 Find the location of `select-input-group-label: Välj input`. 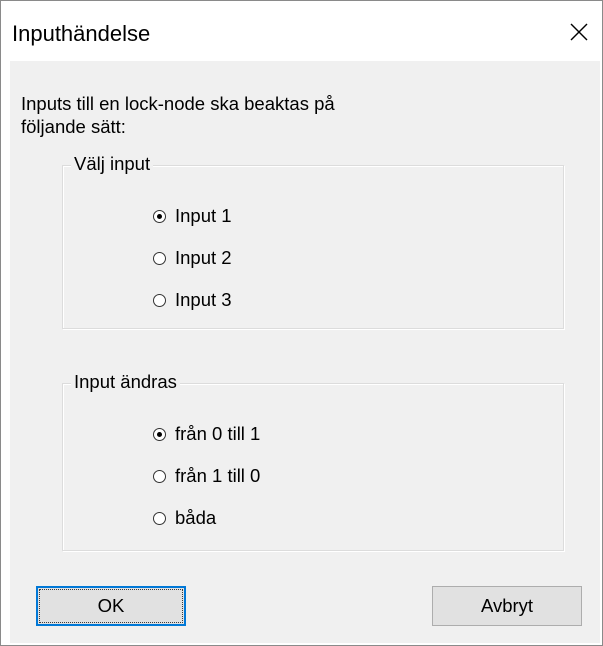

select-input-group-label: Välj input is located at coordinates (112, 164).